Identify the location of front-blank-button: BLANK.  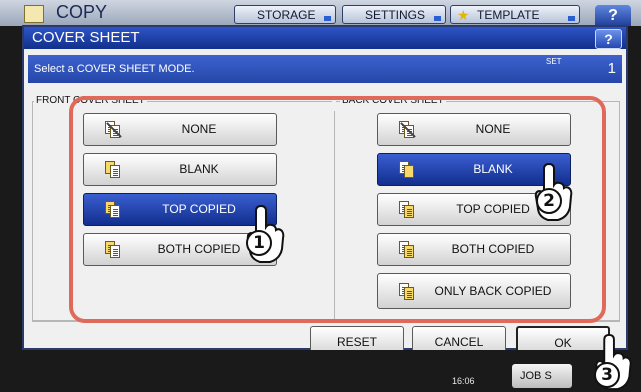
(180, 169).